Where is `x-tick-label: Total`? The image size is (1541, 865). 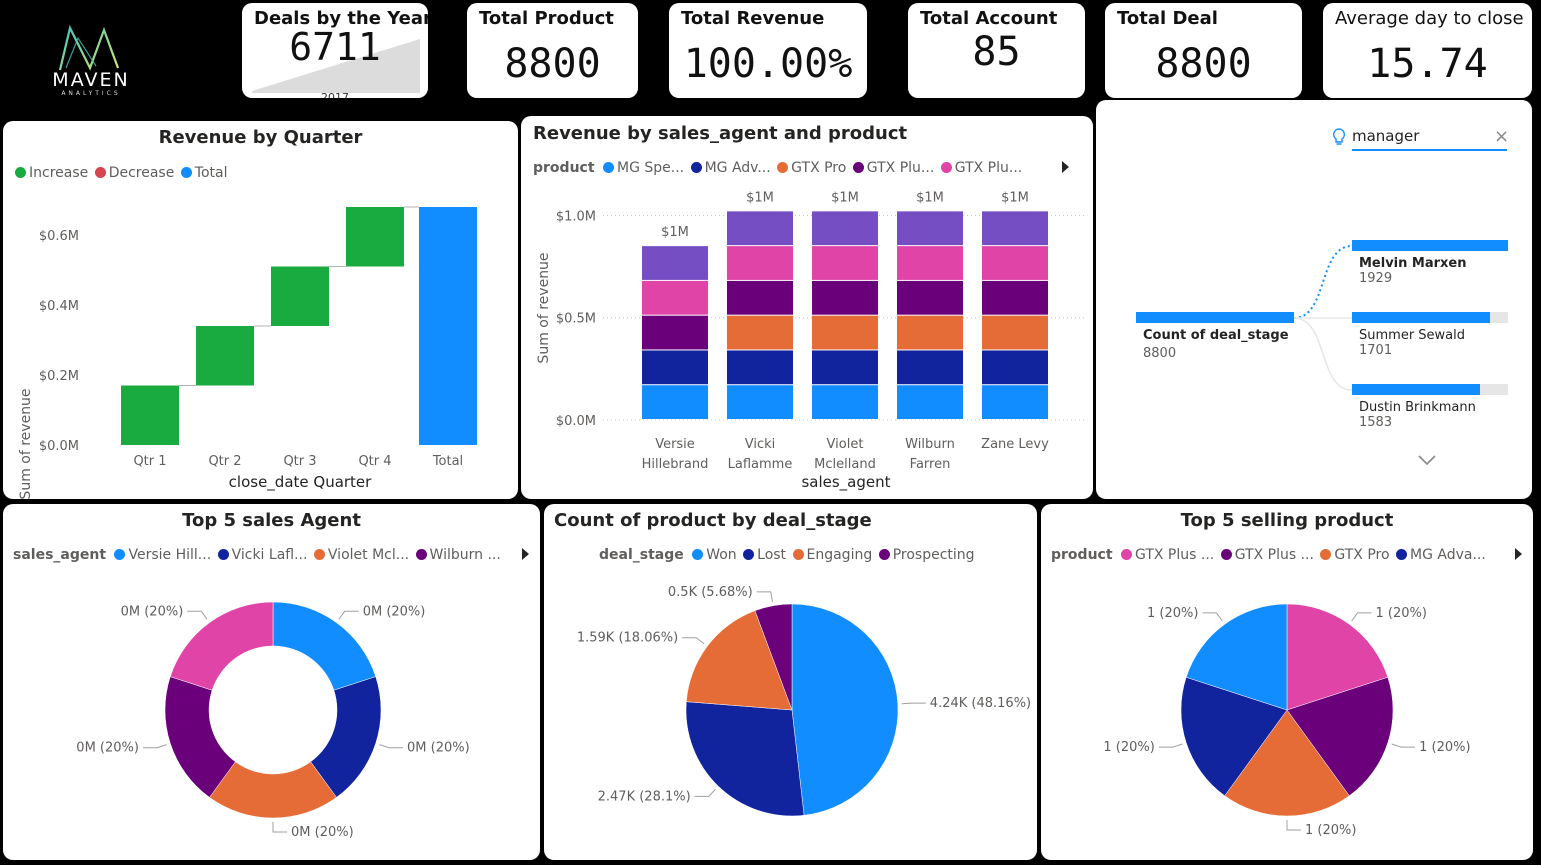
x-tick-label: Total is located at coordinates (447, 461).